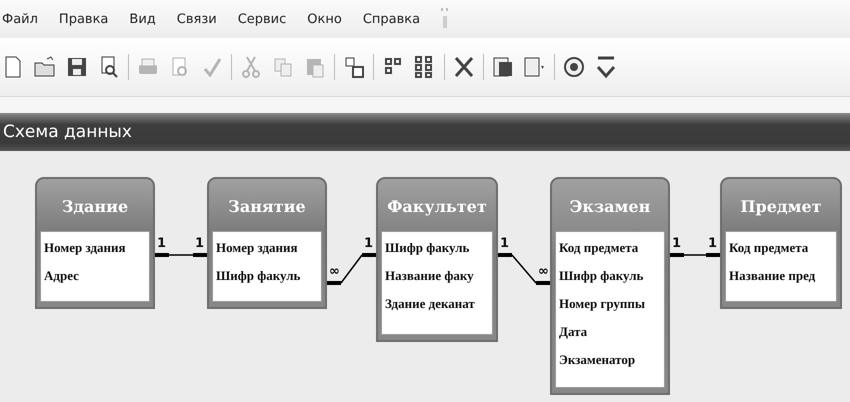 The width and height of the screenshot is (850, 402). Describe the element at coordinates (95, 206) in the screenshot. I see `table-title: Здание` at that location.